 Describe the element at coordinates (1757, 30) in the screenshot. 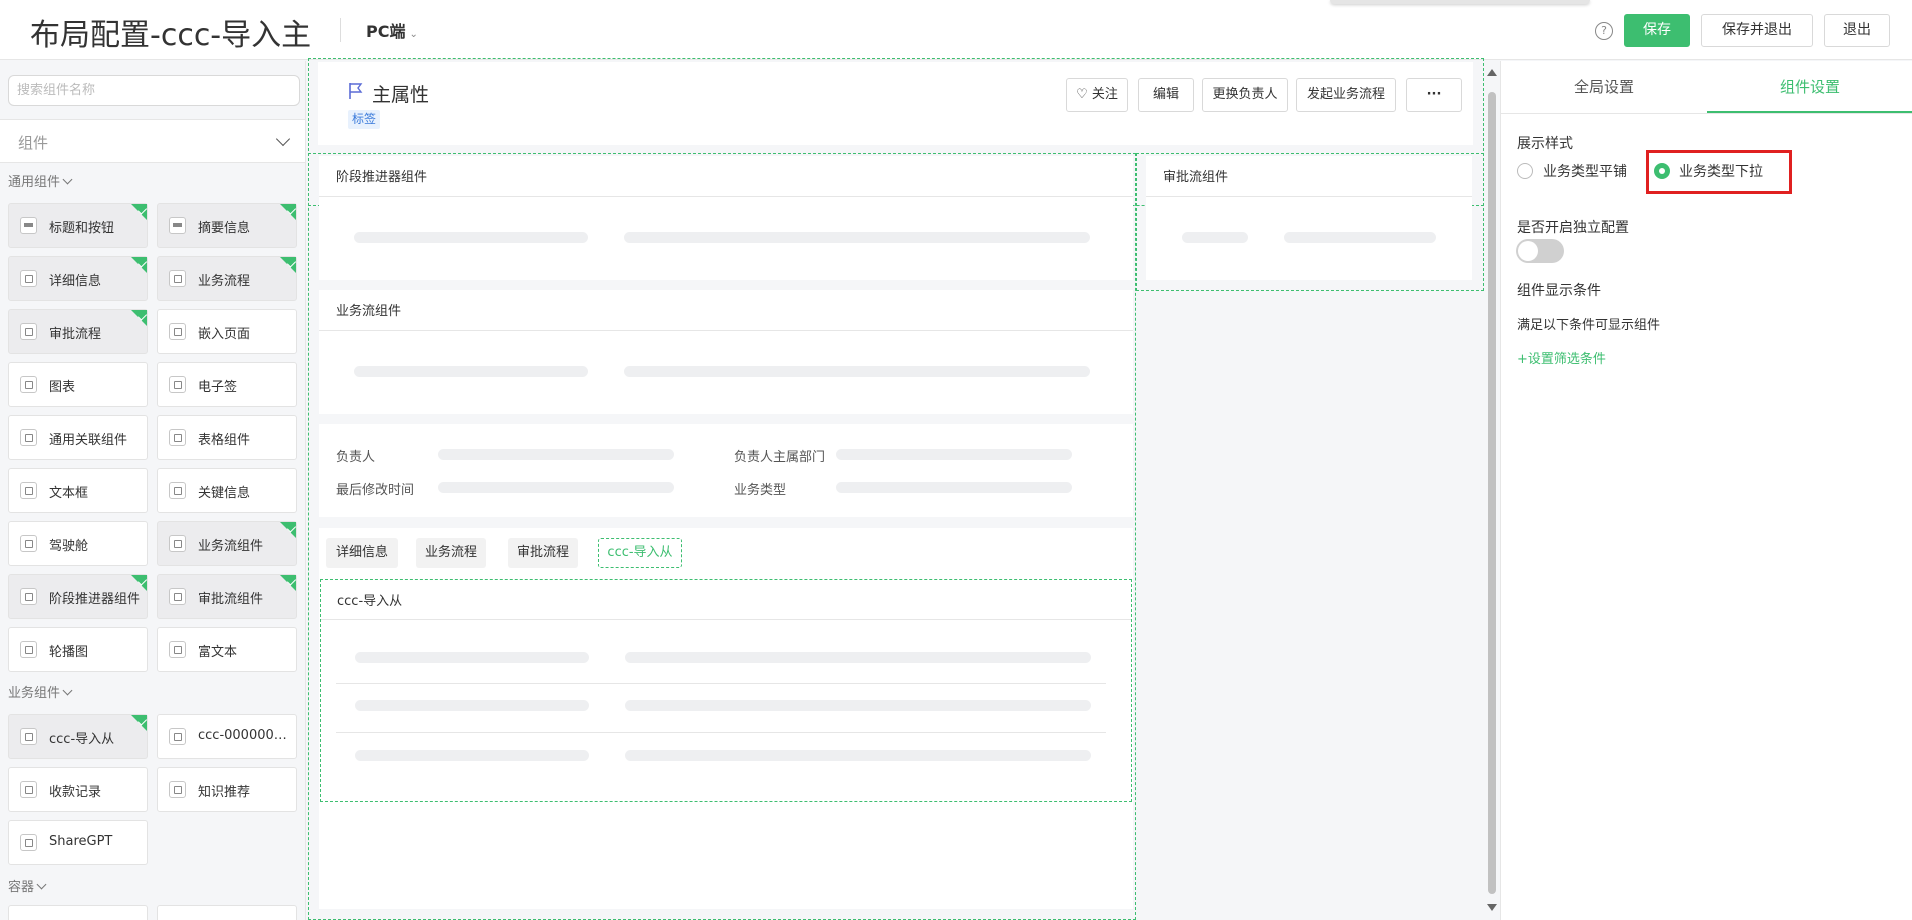

I see `save-exit-button: 保存并退出` at that location.